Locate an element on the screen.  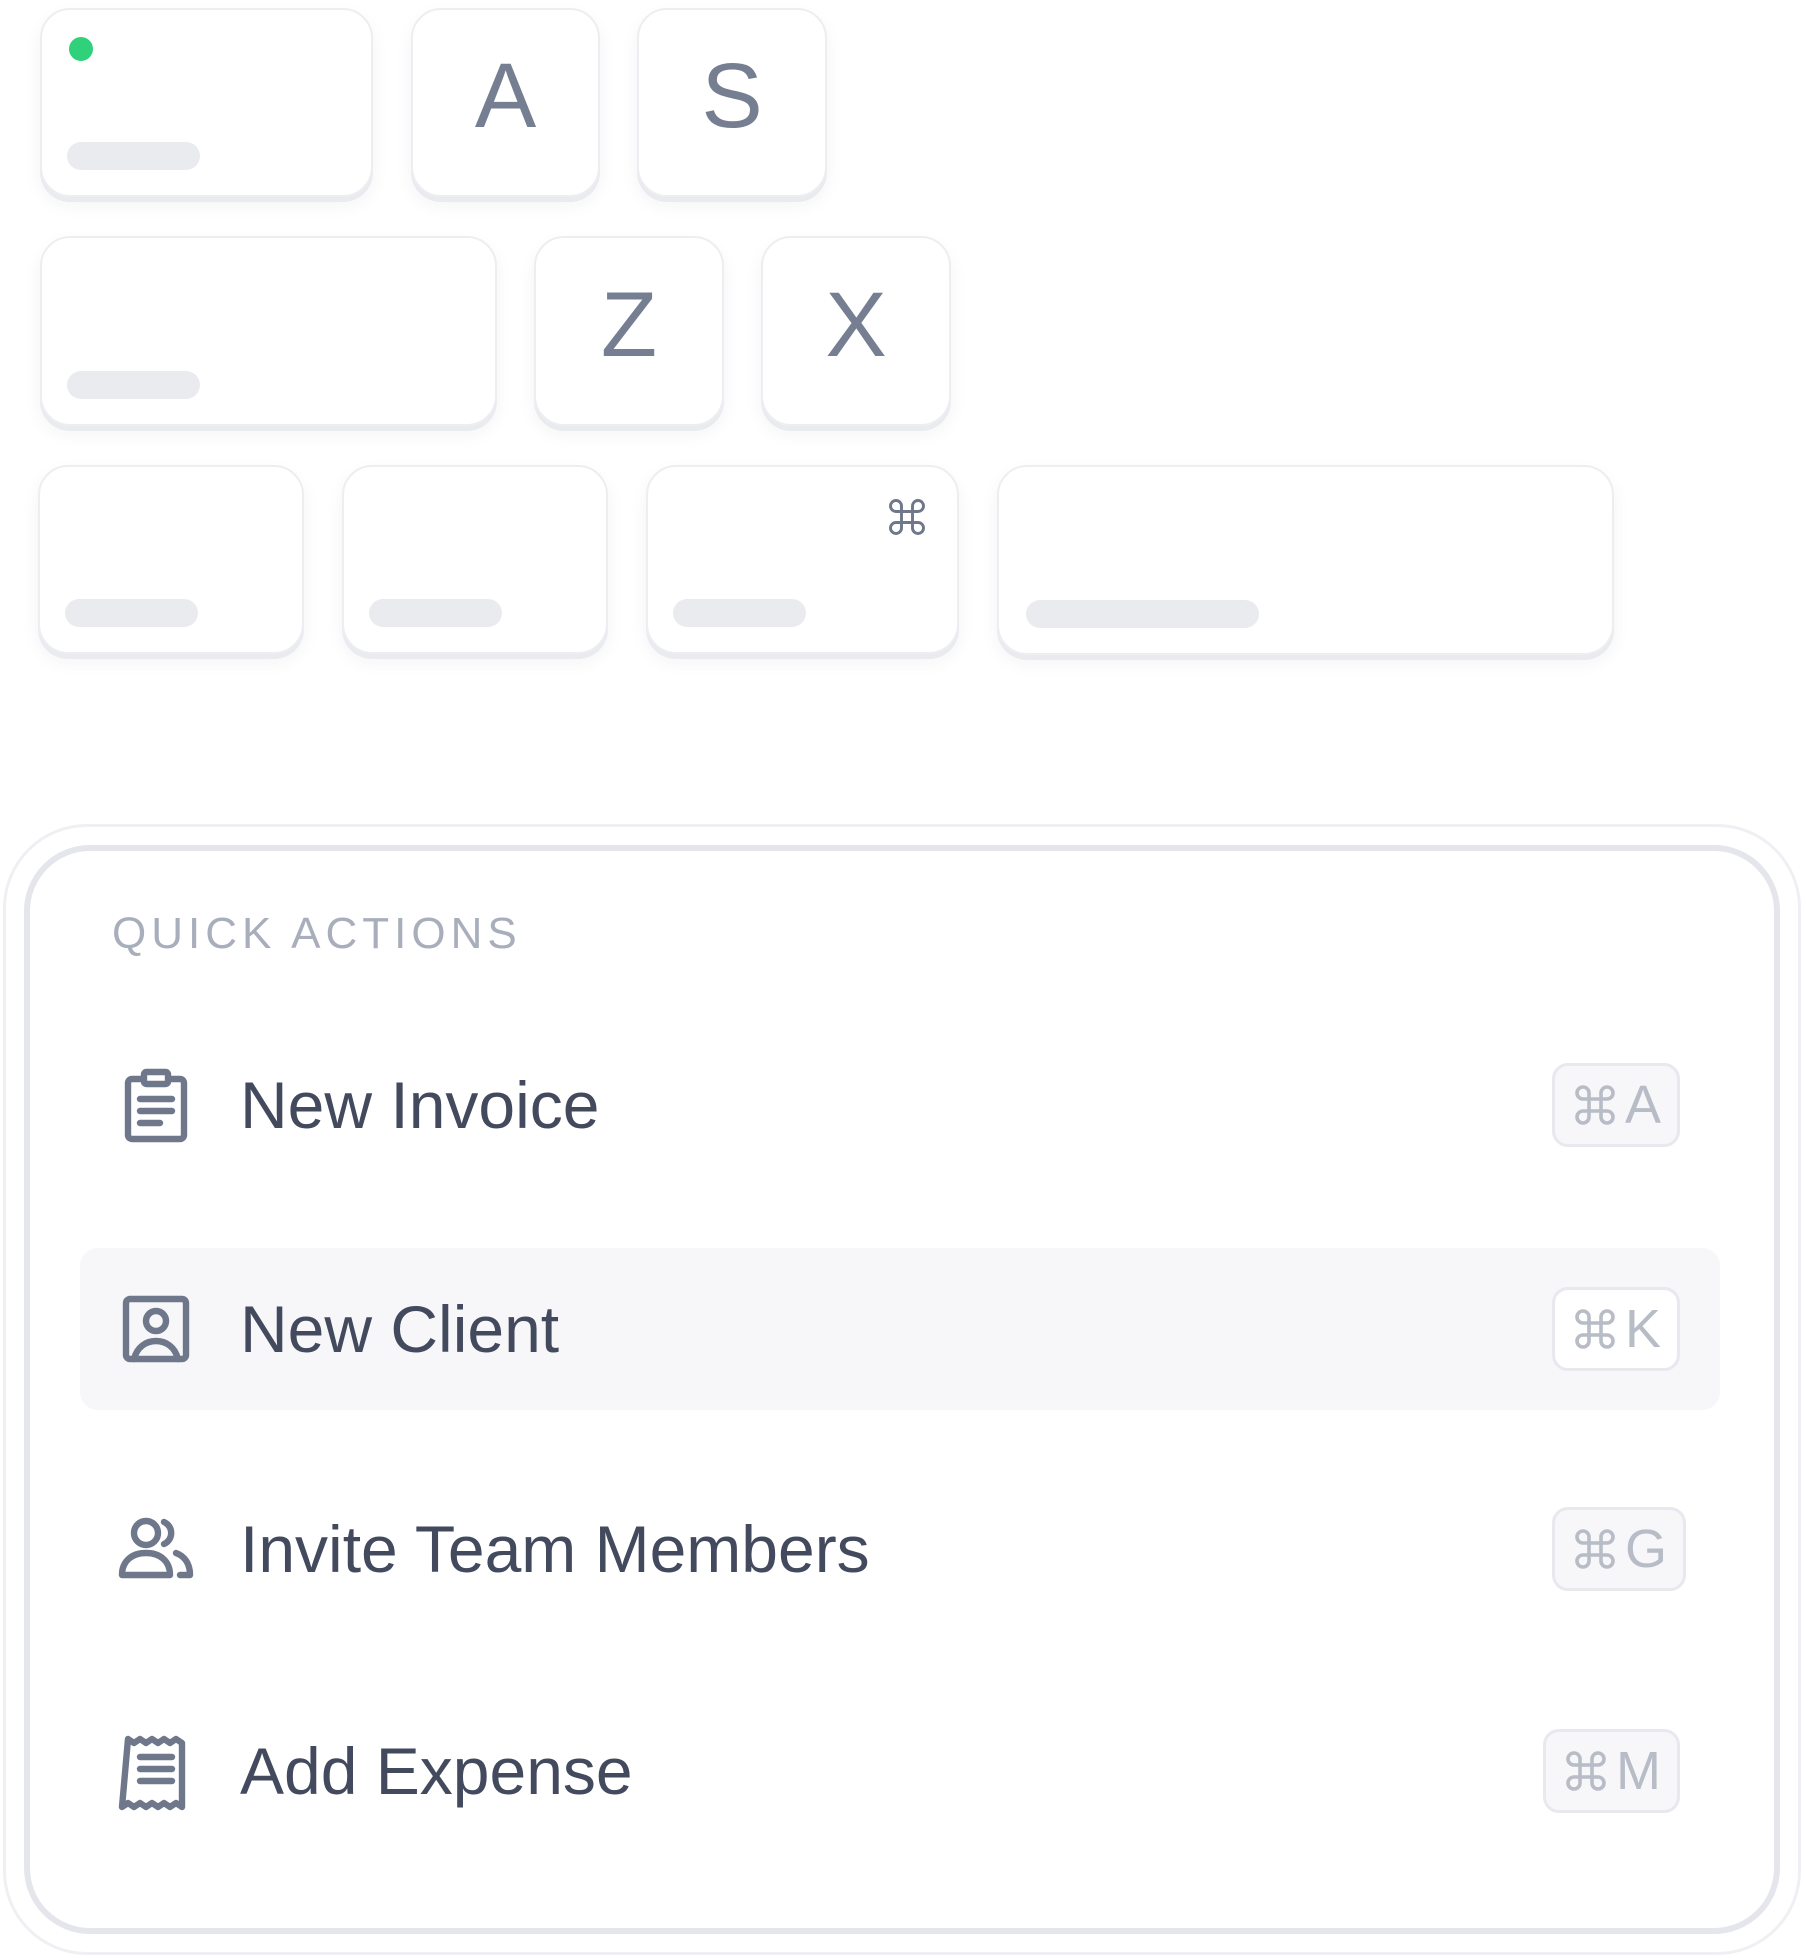
shortcut-key: K is located at coordinates (1642, 1329).